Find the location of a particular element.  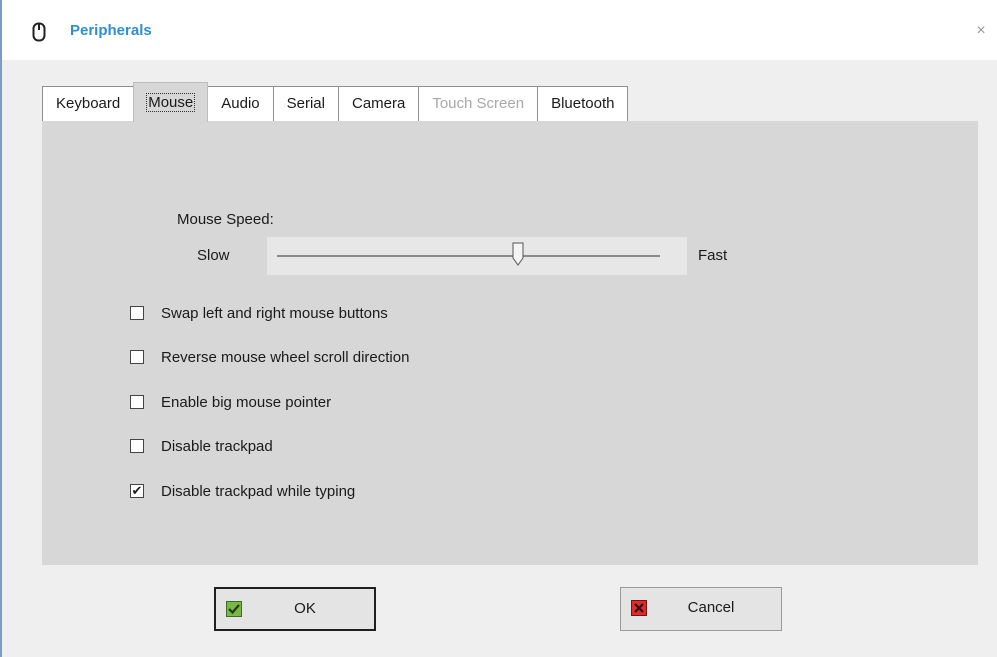

tab-label: Bluetooth is located at coordinates (583, 103).